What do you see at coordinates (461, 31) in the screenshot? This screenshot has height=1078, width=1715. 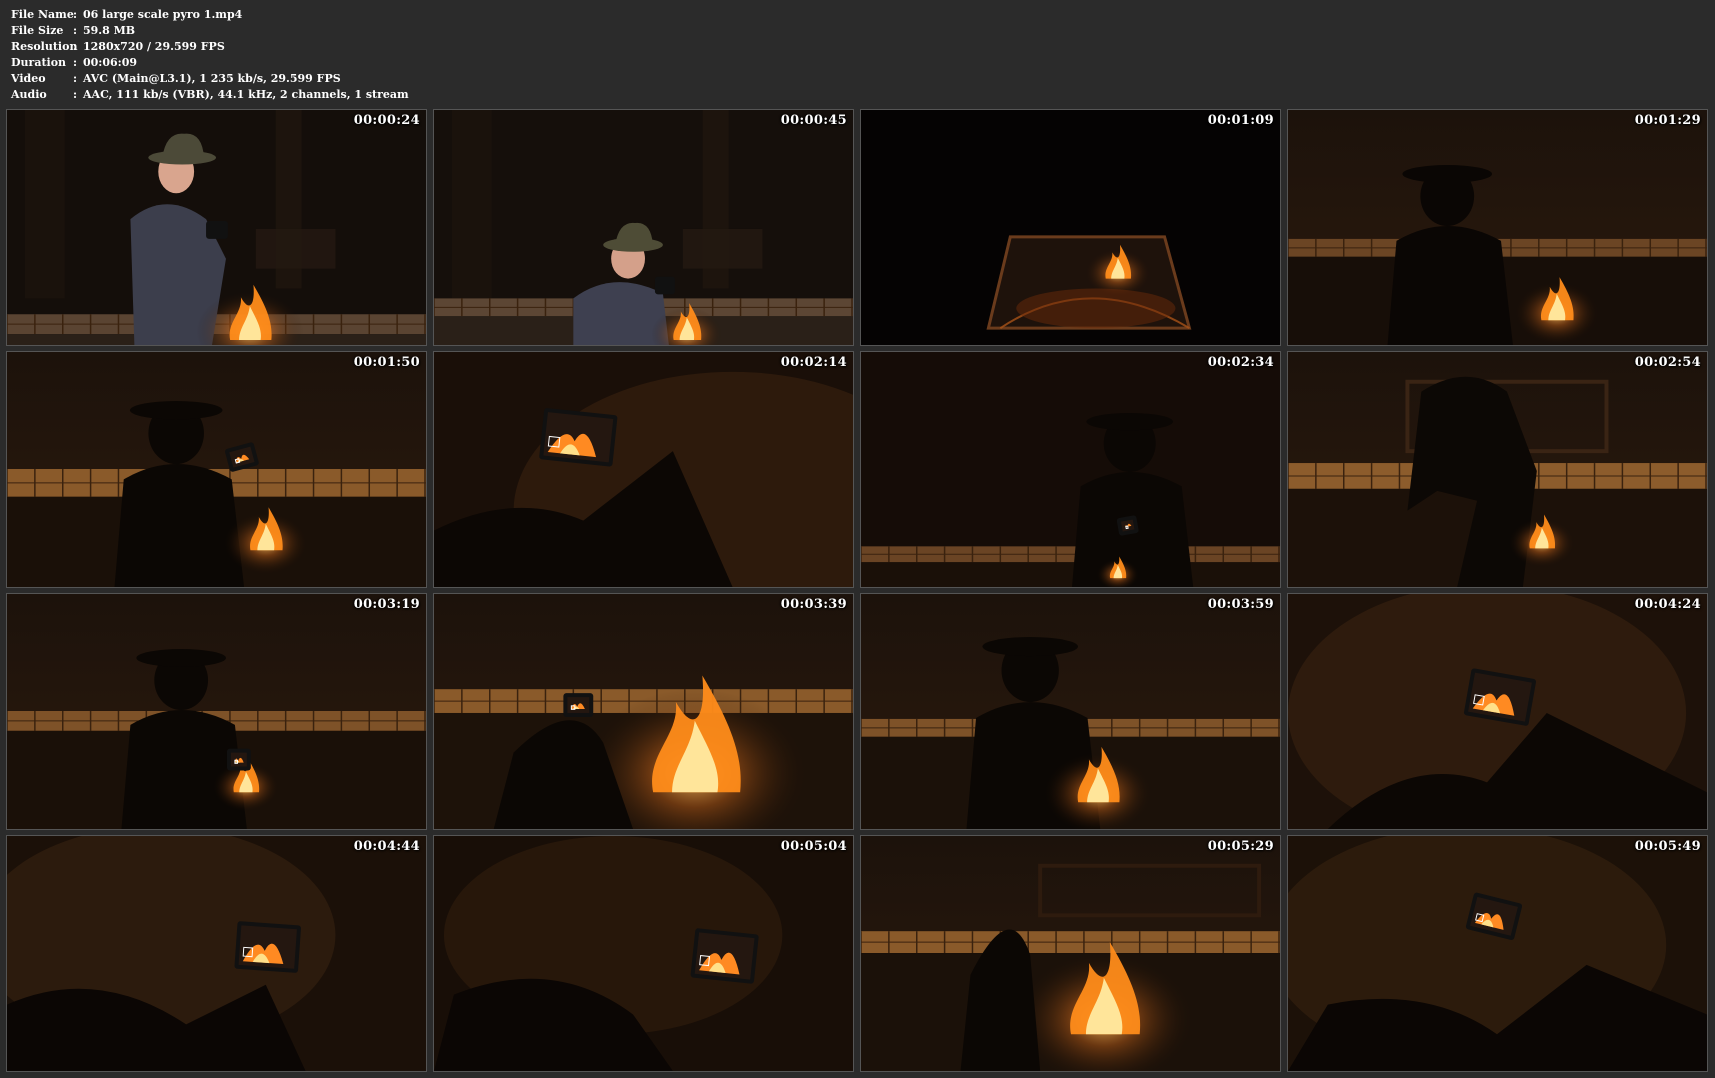 I see `media-info-row: File Size:59.8 MB` at bounding box center [461, 31].